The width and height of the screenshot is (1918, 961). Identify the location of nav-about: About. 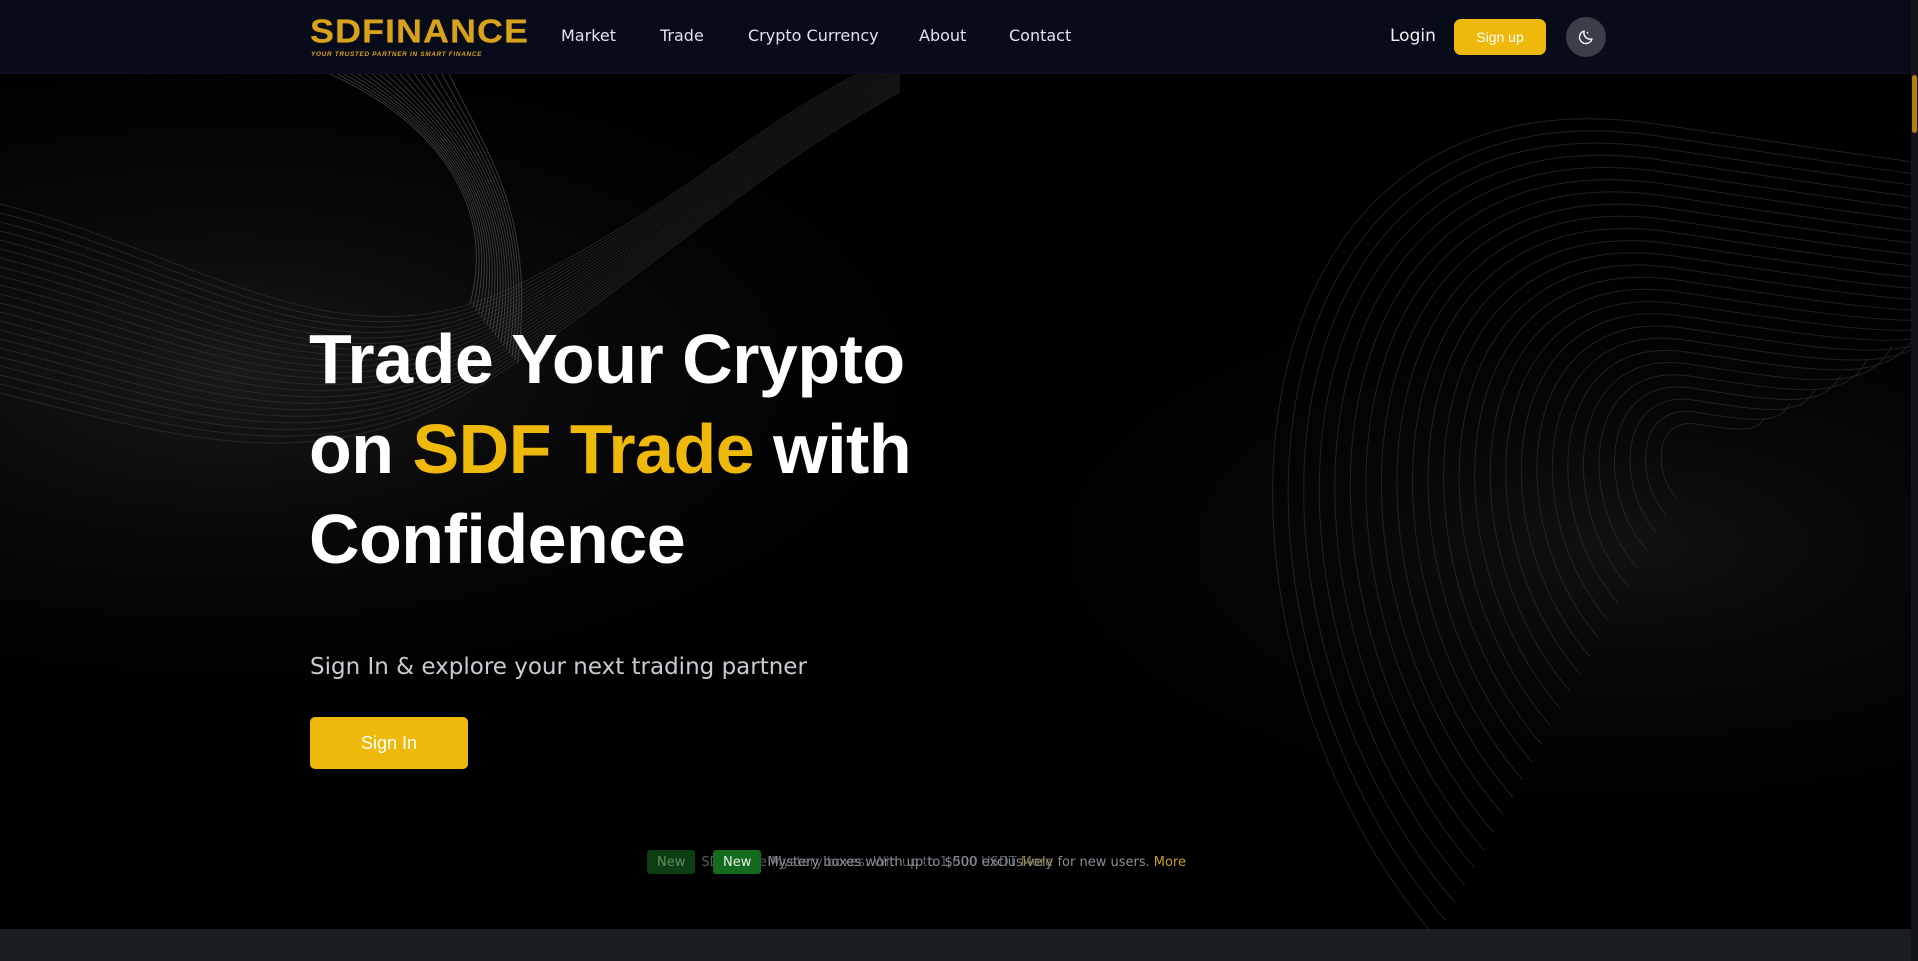
(942, 35).